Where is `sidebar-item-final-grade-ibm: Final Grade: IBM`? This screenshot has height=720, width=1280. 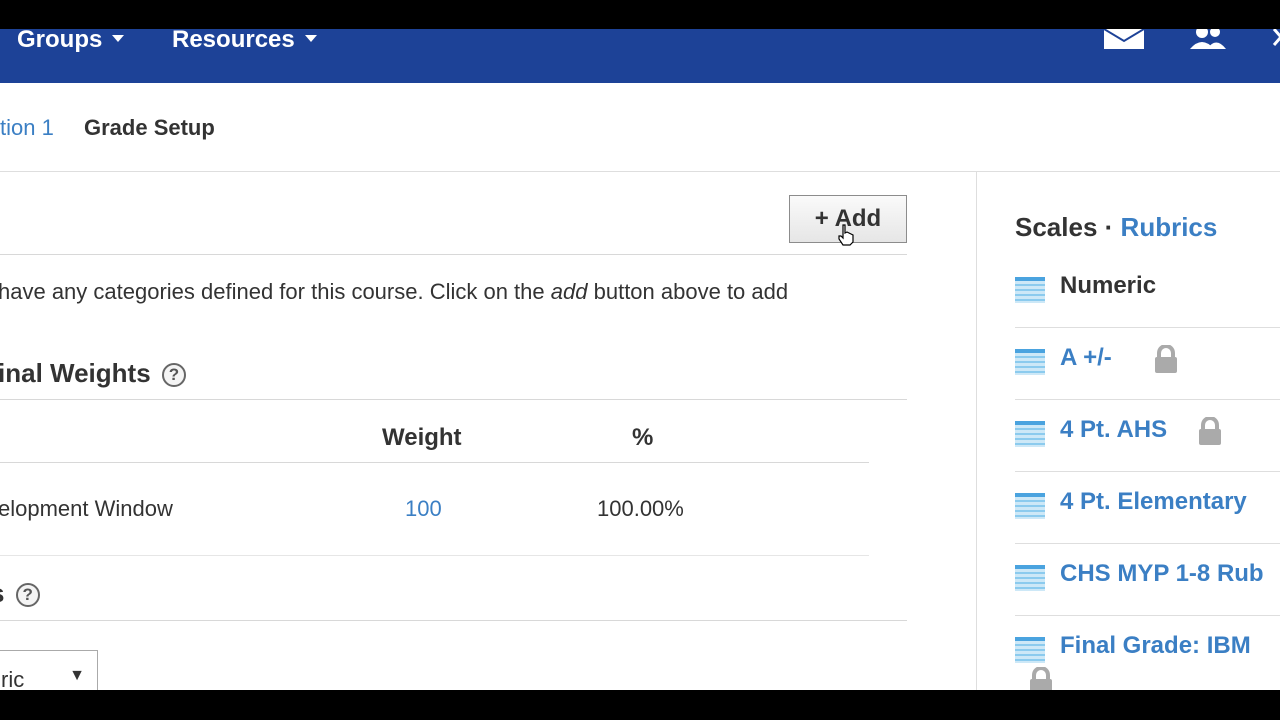
sidebar-item-final-grade-ibm: Final Grade: IBM is located at coordinates (1147, 655).